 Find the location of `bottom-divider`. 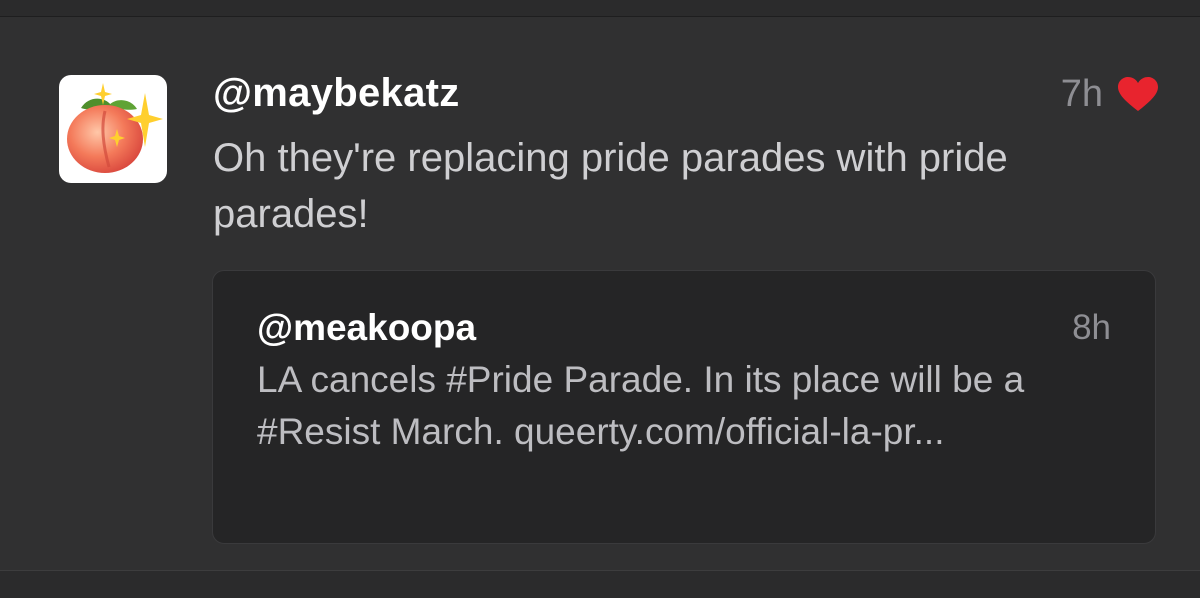

bottom-divider is located at coordinates (600, 584).